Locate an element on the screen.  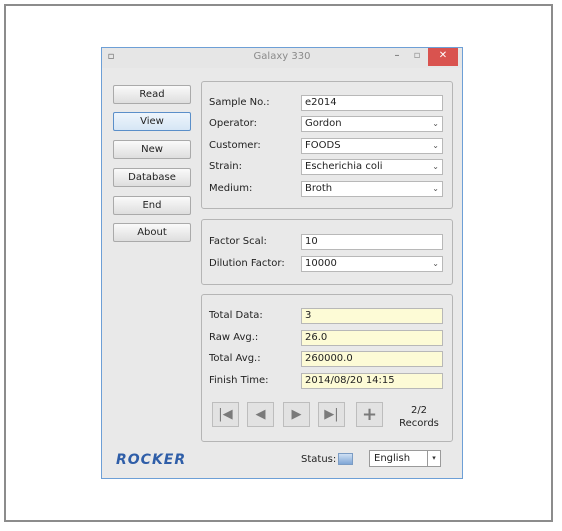
next-record-icon: ▶ is located at coordinates (296, 414).